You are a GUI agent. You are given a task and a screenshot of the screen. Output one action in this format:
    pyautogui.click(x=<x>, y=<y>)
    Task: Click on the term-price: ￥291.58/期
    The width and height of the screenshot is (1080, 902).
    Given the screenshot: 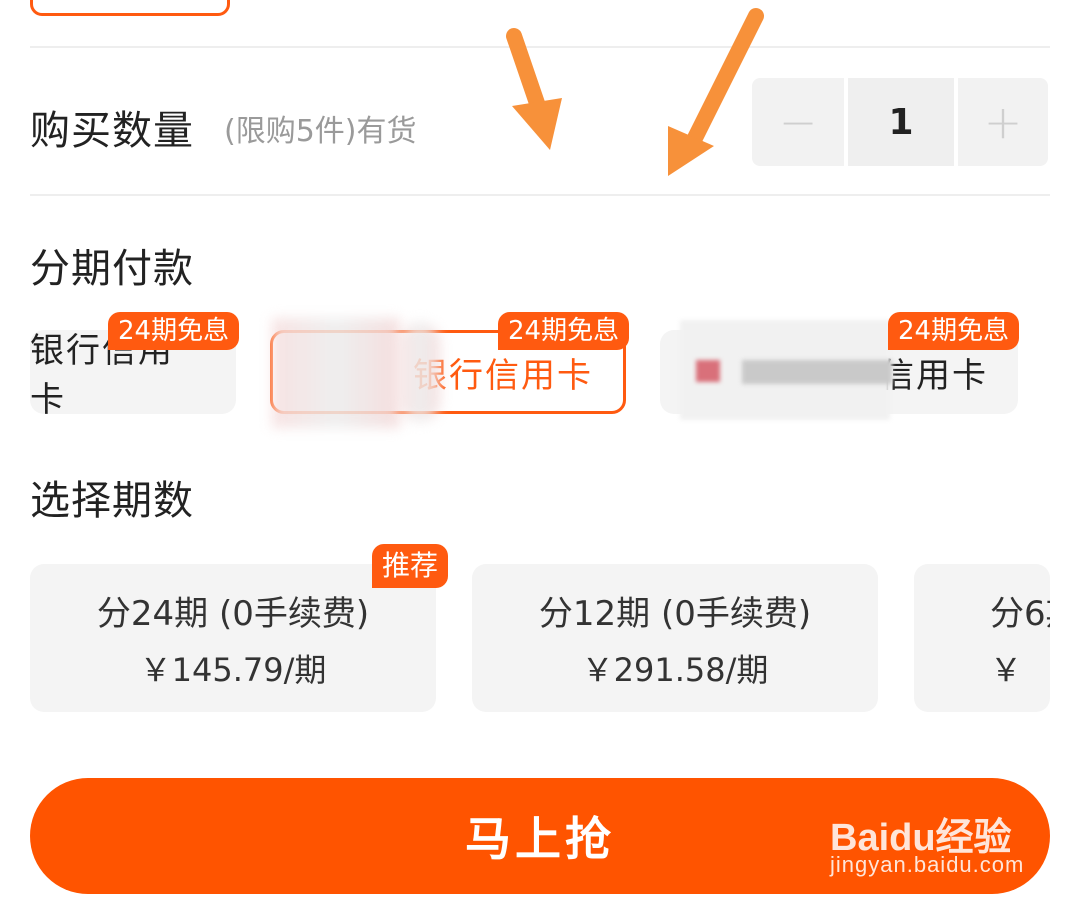 What is the action you would take?
    pyautogui.click(x=675, y=669)
    